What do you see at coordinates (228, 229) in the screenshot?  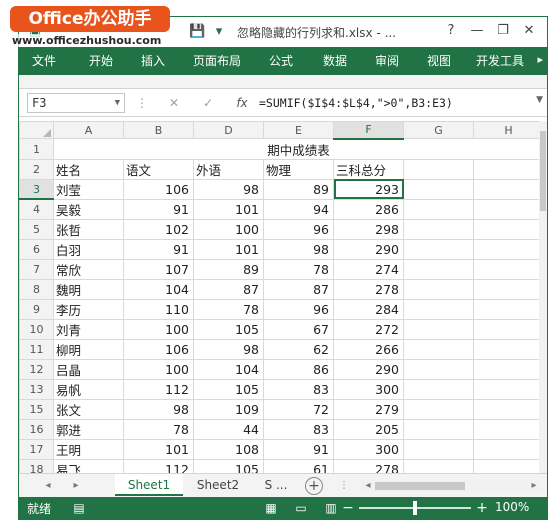 I see `foreign-language-score-cell: 100` at bounding box center [228, 229].